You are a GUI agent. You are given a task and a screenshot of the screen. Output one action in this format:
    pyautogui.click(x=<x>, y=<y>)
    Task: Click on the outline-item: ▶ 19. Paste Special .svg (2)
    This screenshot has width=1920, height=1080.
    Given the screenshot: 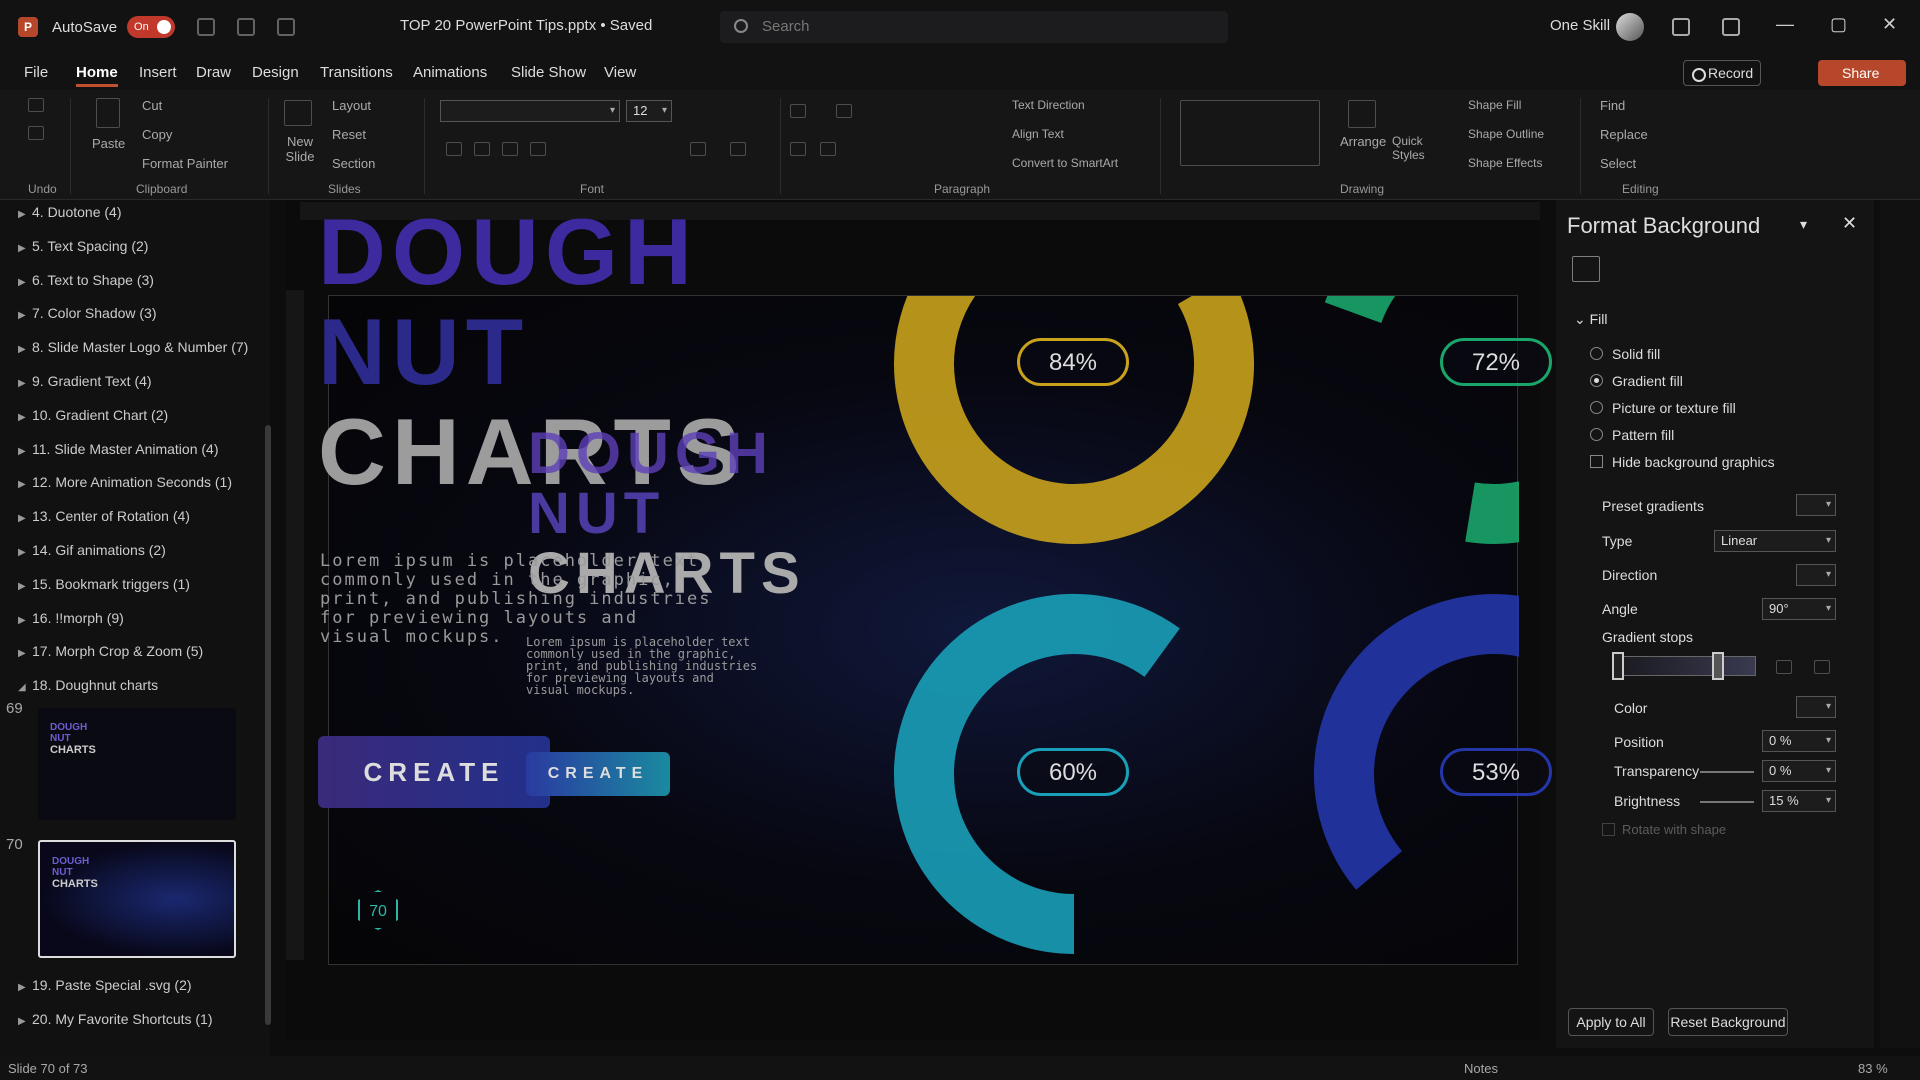 What is the action you would take?
    pyautogui.click(x=105, y=985)
    